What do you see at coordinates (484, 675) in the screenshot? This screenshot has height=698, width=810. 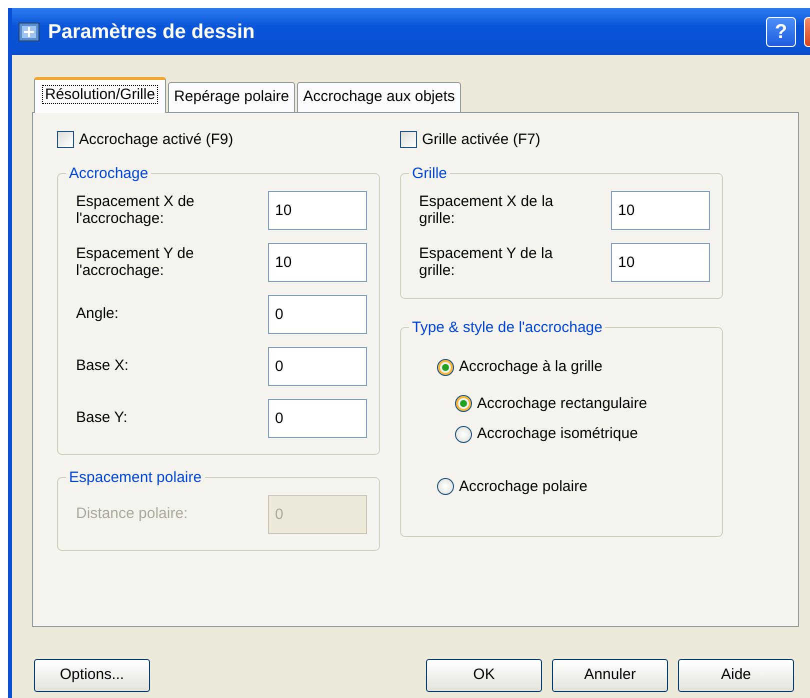 I see `dialog-button: OK` at bounding box center [484, 675].